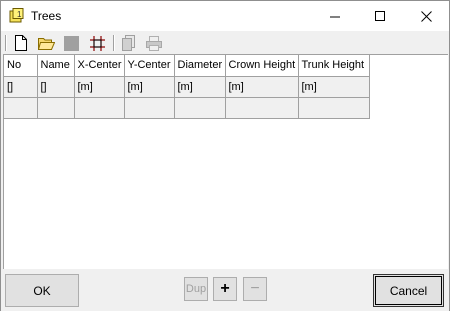 The height and width of the screenshot is (311, 450). What do you see at coordinates (196, 289) in the screenshot?
I see `duplicate-button: Dup` at bounding box center [196, 289].